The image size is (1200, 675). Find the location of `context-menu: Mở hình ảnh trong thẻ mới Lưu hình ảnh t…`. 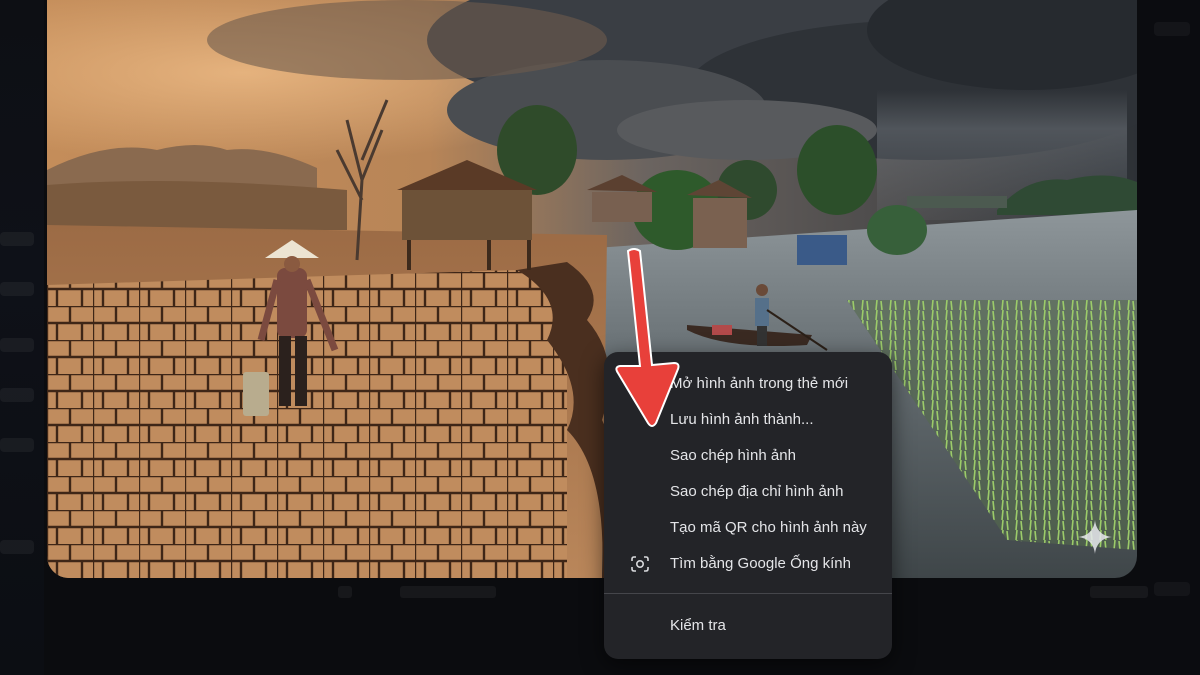

context-menu: Mở hình ảnh trong thẻ mới Lưu hình ảnh t… is located at coordinates (748, 505).